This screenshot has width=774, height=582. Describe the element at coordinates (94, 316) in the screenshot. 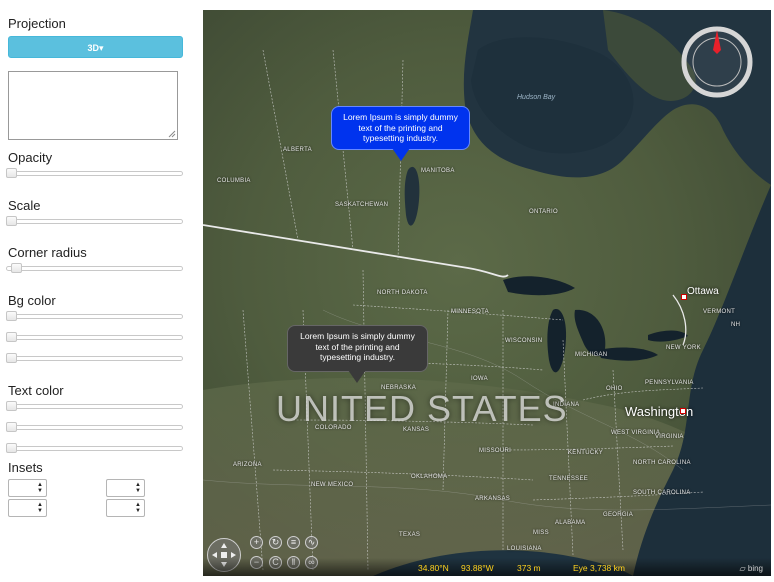

I see `bg-color-red-slider` at that location.